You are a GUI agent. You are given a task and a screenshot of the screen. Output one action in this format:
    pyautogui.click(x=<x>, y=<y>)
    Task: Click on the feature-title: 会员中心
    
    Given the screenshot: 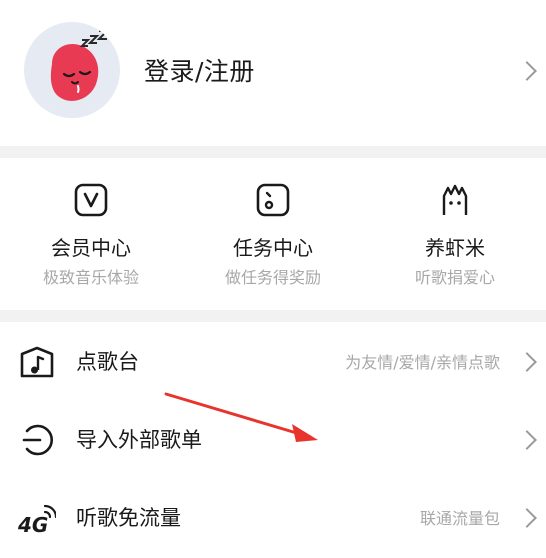 What is the action you would take?
    pyautogui.click(x=91, y=248)
    